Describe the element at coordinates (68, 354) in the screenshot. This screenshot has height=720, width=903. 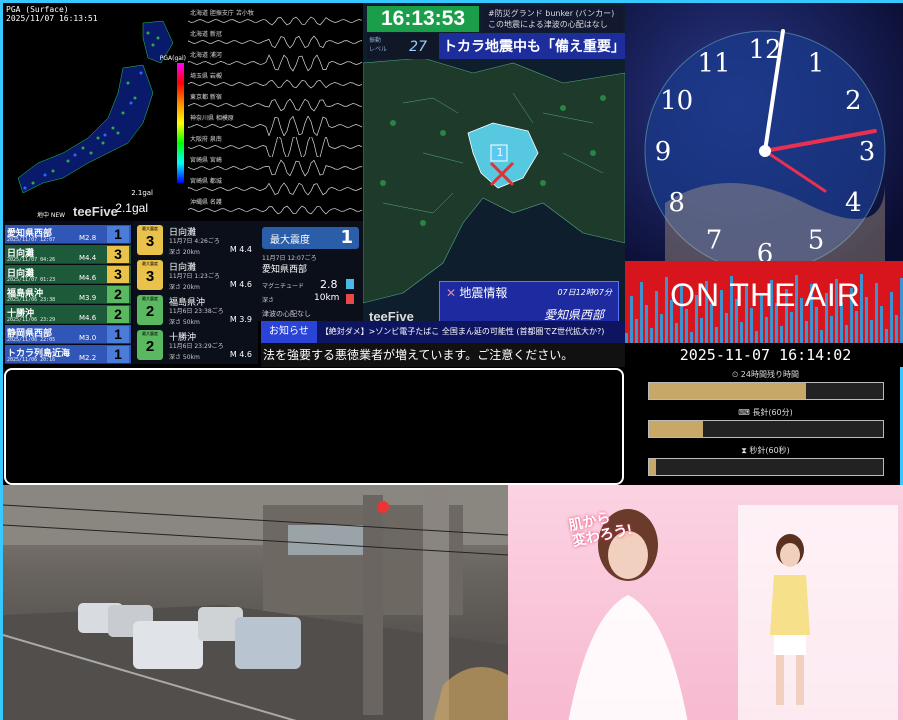
I see `eq-list-item: トカラ列島近海 2025/11/06 20:16 M2.2 1` at that location.